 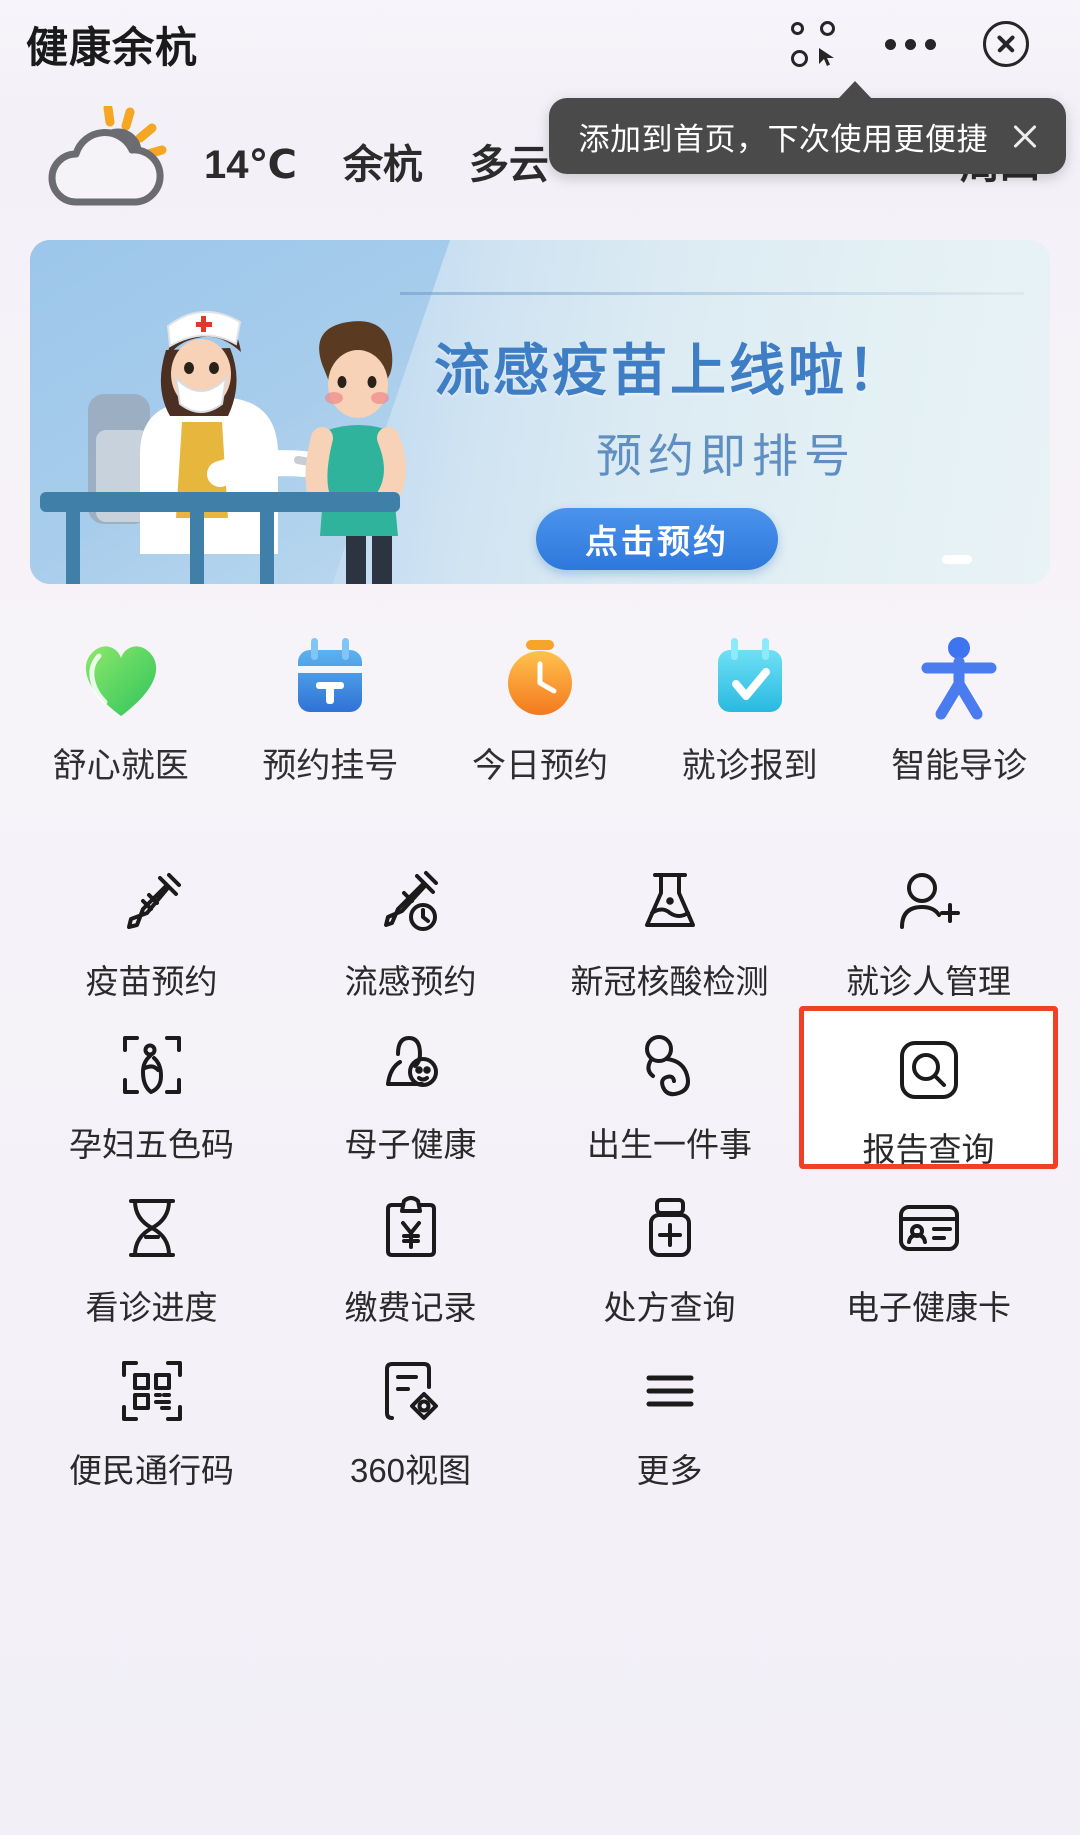 I want to click on service-label: 流感预约, so click(x=410, y=981).